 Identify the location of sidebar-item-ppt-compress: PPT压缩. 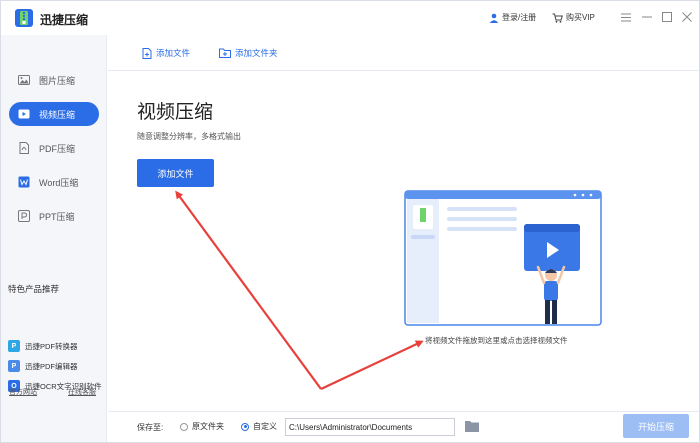
(54, 216).